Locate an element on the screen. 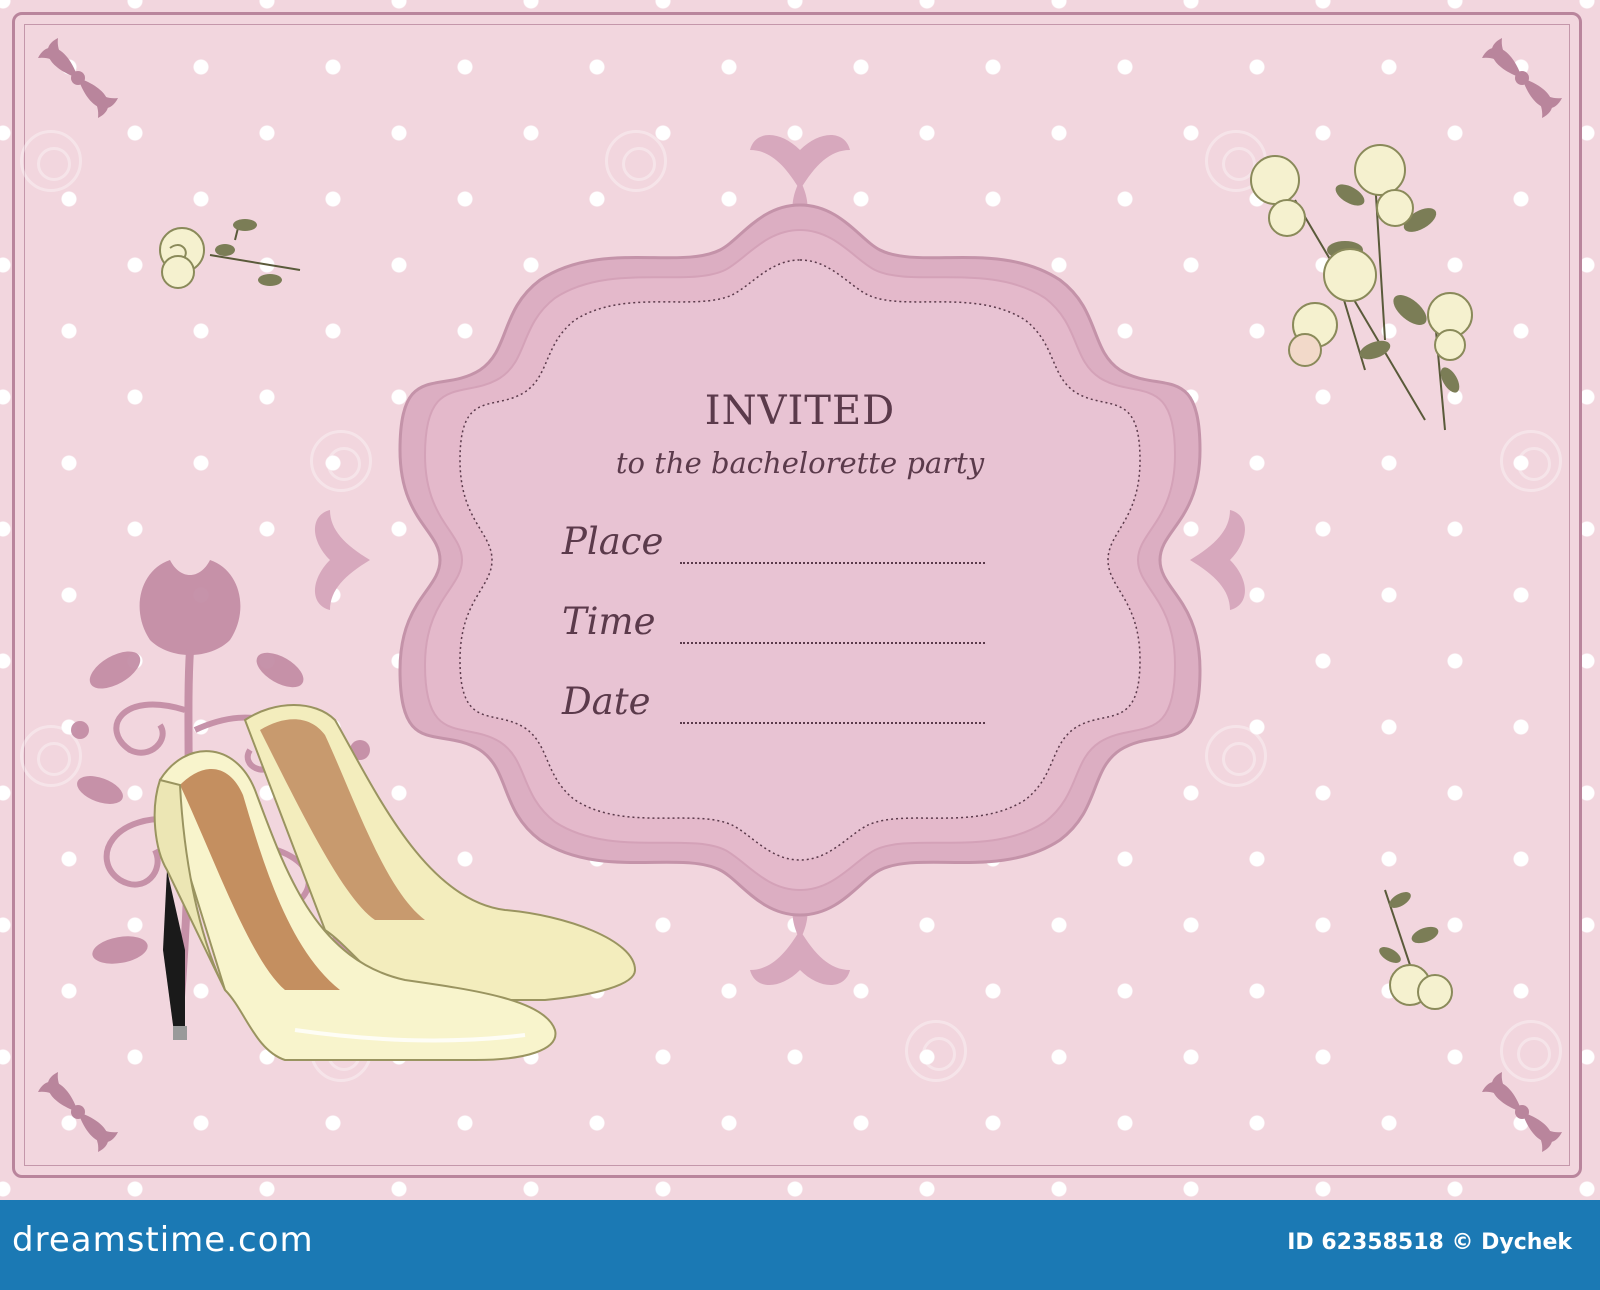 Image resolution: width=1600 pixels, height=1290 pixels. time-field-line is located at coordinates (832, 643).